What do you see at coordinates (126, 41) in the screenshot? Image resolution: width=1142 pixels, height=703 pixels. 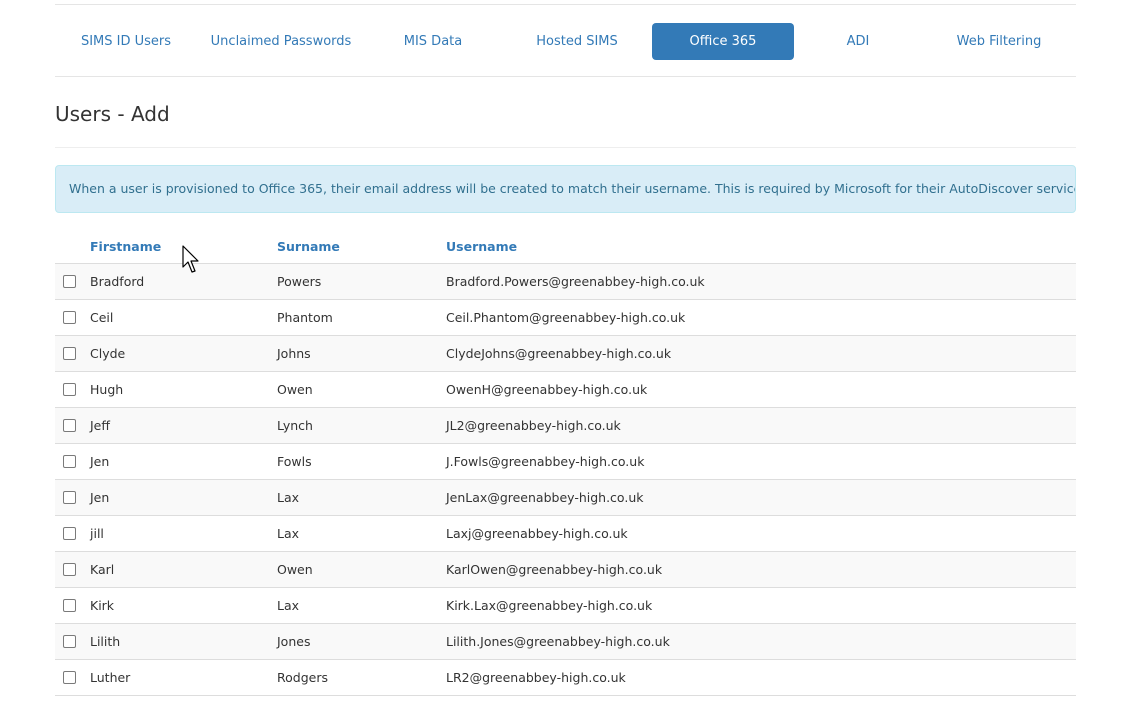 I see `nav-item-sims-id-users: SIMS ID Users` at bounding box center [126, 41].